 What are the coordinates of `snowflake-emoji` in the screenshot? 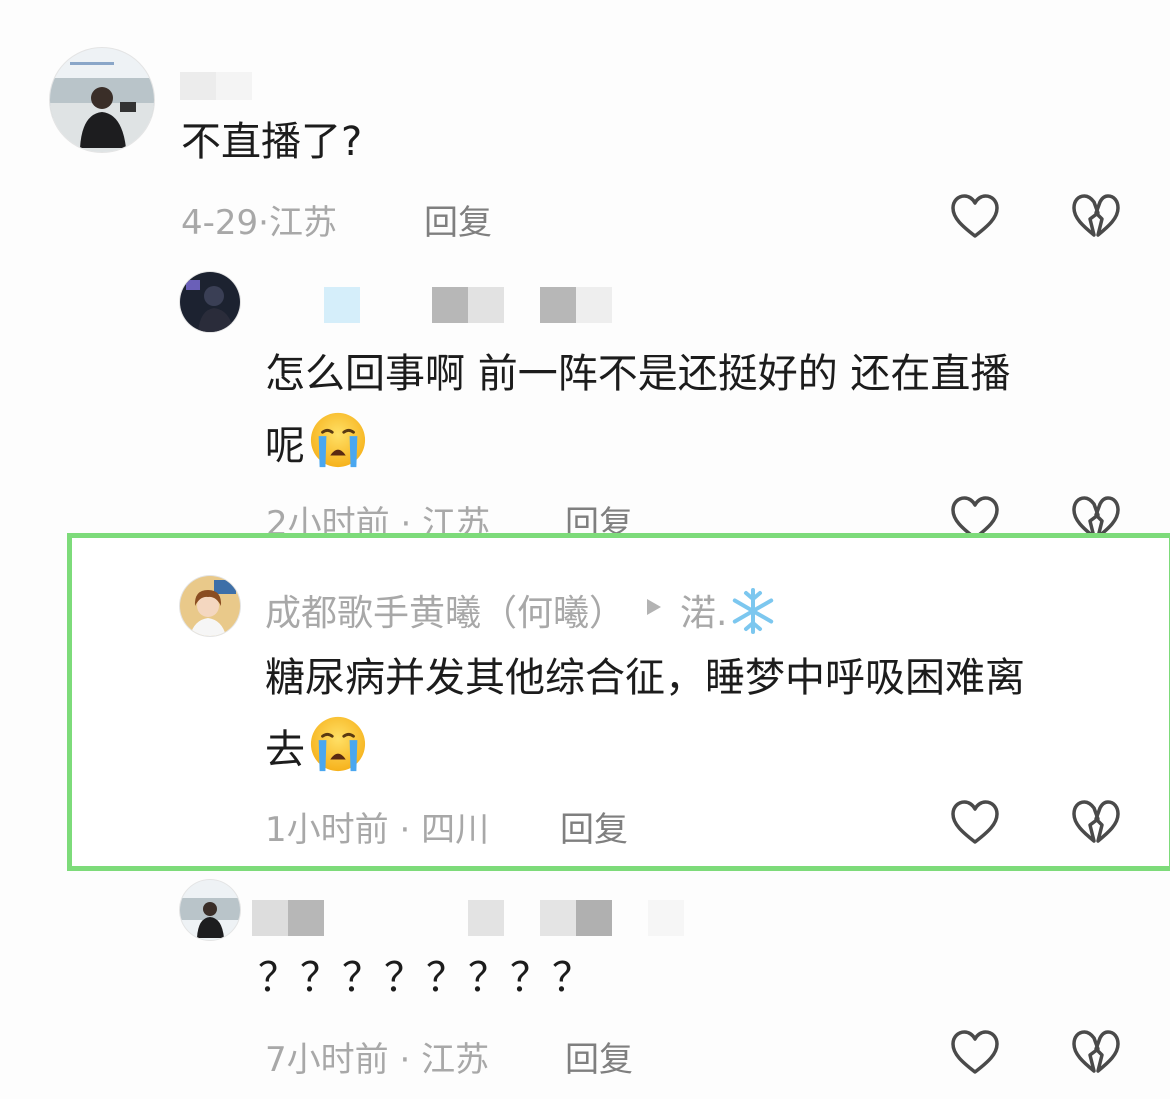 It's located at (753, 611).